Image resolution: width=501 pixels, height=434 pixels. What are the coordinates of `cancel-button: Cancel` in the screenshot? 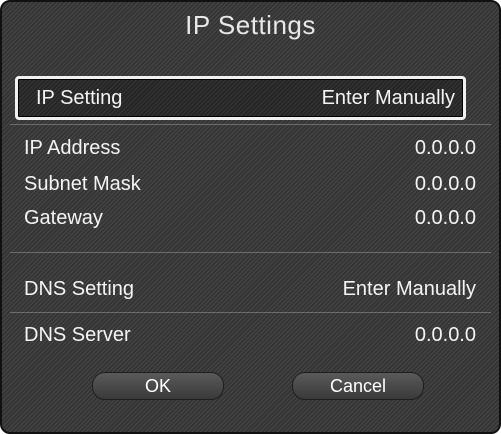 It's located at (358, 386).